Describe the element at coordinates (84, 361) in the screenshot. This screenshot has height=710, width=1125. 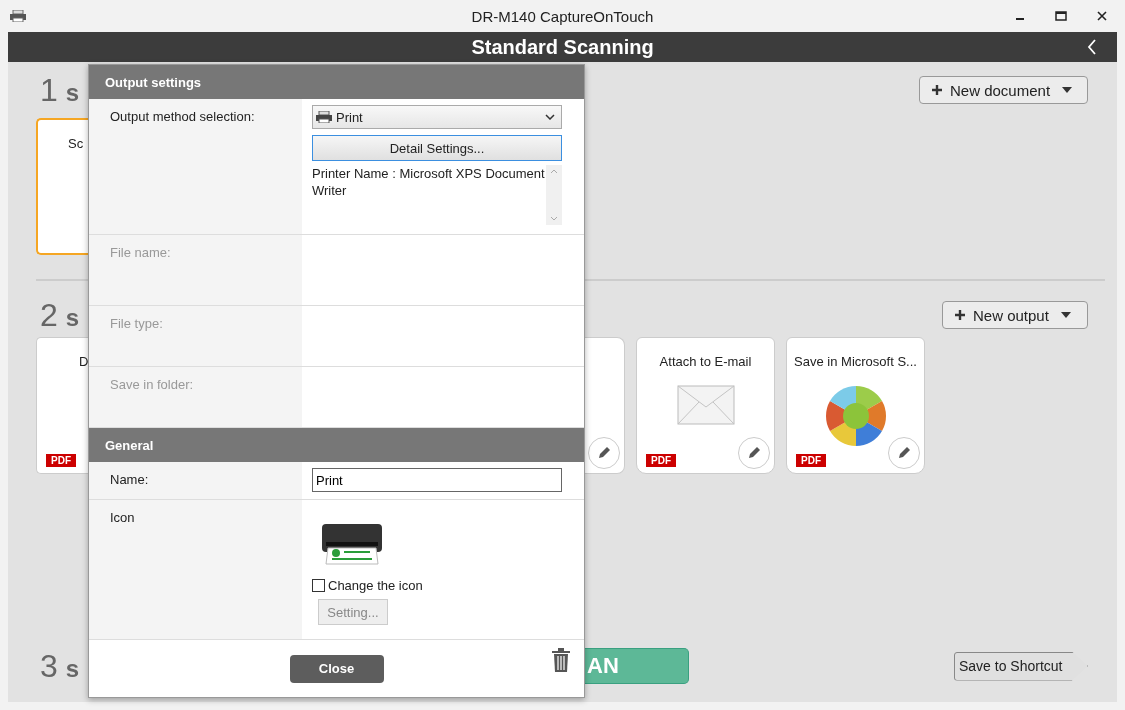
I see `card-title: D` at that location.